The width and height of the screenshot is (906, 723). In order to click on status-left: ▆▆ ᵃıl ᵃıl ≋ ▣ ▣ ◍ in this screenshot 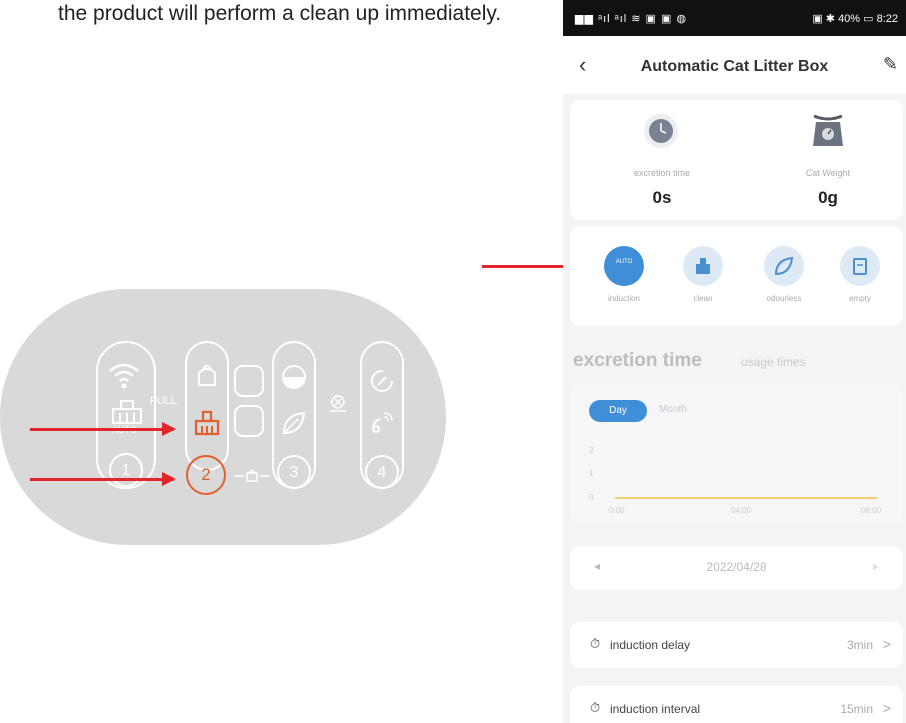, I will do `click(631, 19)`.